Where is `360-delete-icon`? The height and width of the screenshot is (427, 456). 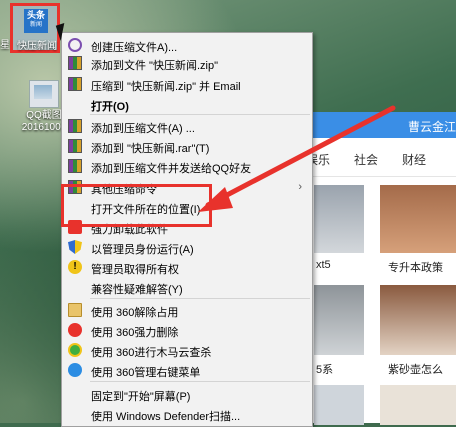 360-delete-icon is located at coordinates (75, 330).